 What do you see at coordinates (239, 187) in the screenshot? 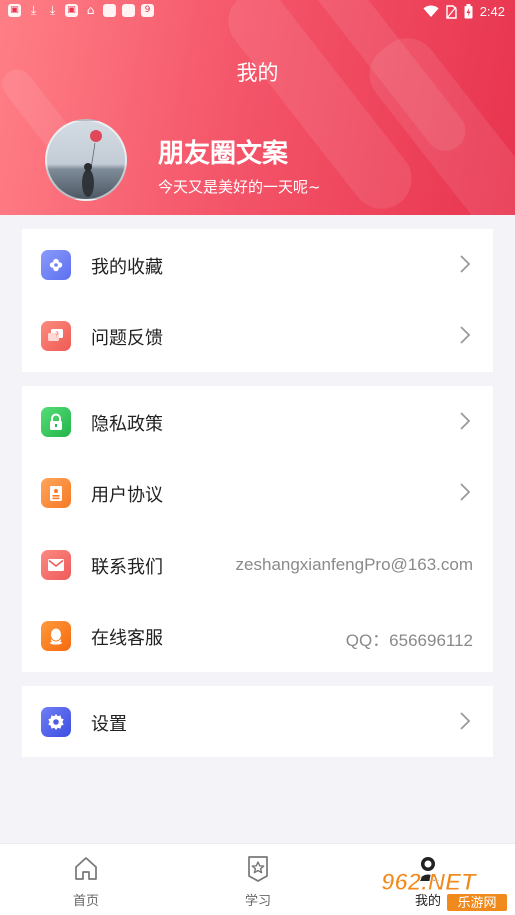
I see `profile-subtitle: 今天又是美好的一天呢~` at bounding box center [239, 187].